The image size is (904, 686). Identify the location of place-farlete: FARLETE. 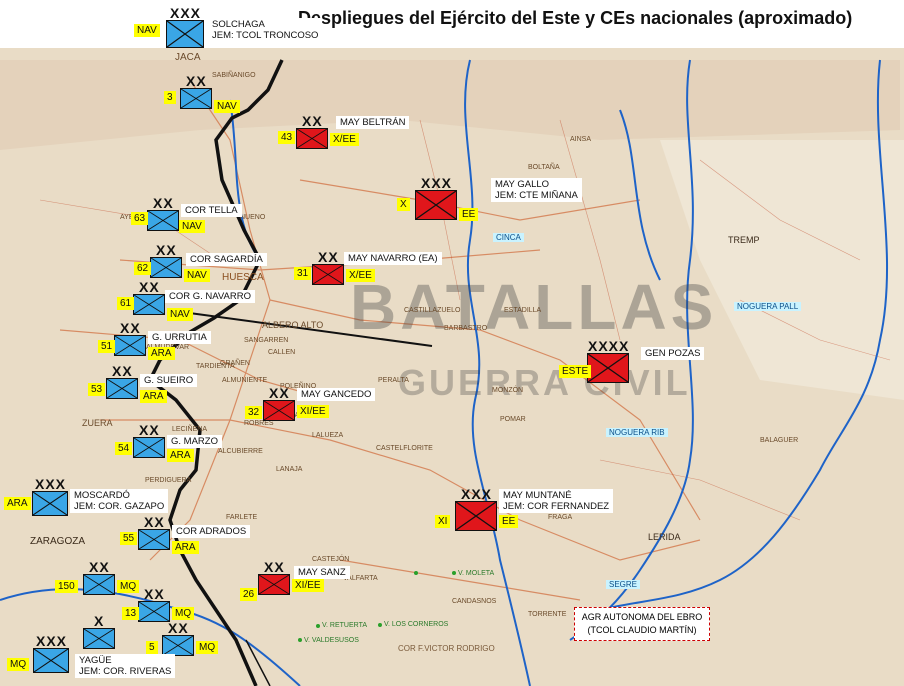
(242, 517).